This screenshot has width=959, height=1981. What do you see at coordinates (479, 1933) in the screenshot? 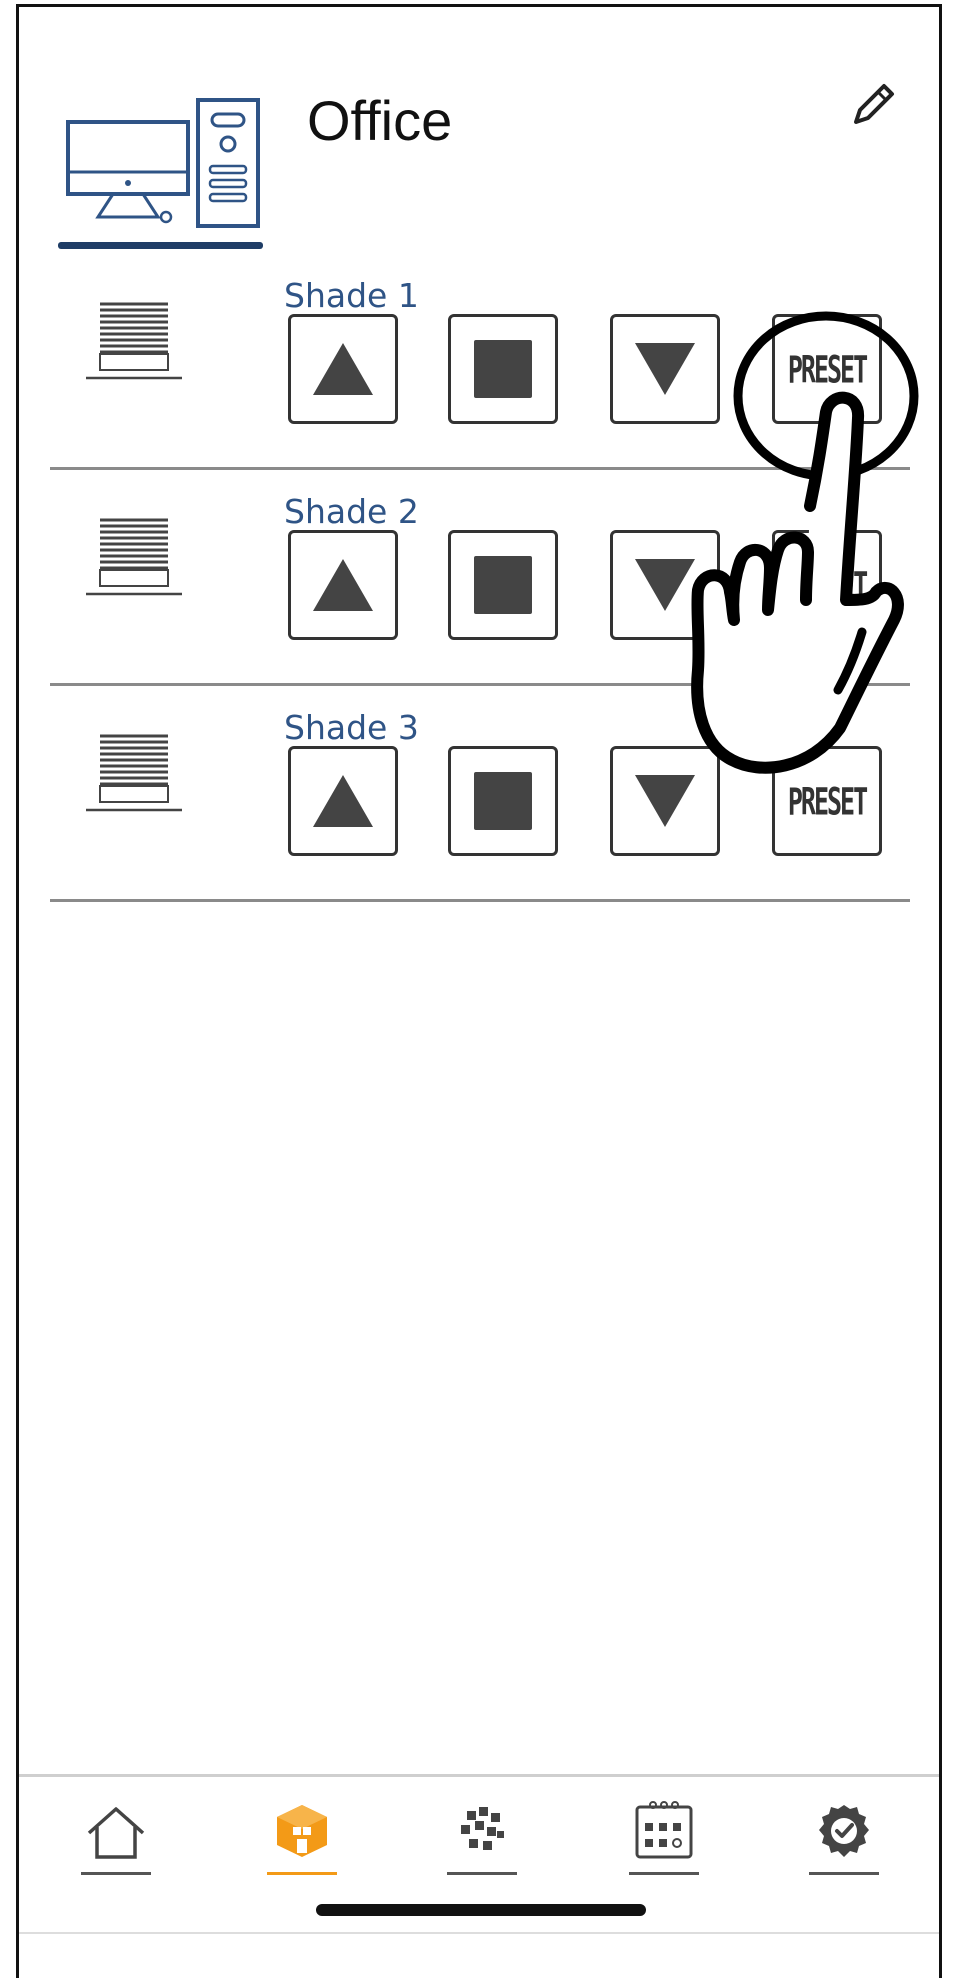
I see `divider` at bounding box center [479, 1933].